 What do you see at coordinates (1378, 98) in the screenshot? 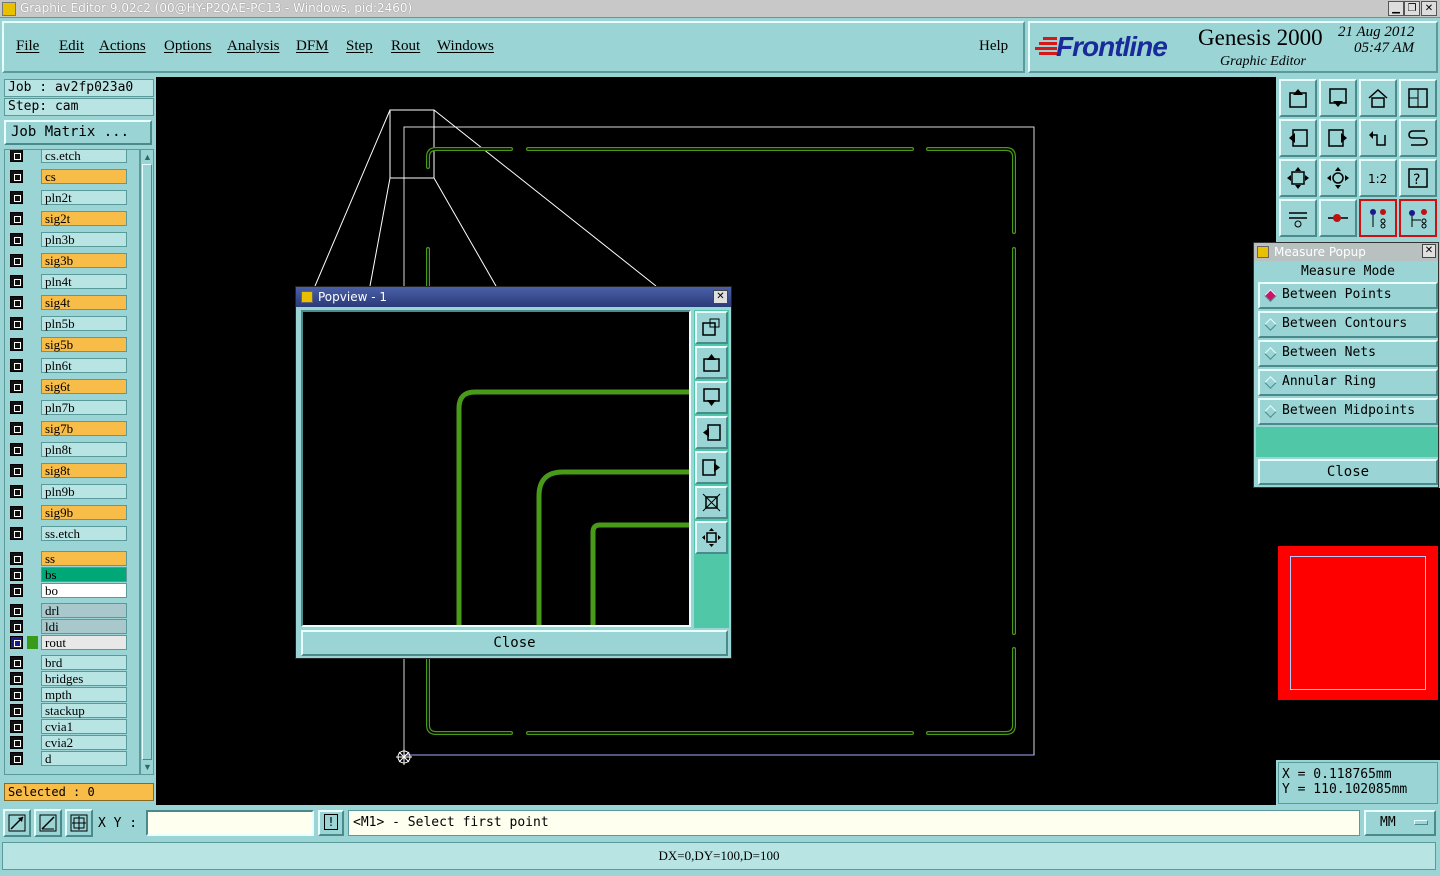
I see `home-view-button` at bounding box center [1378, 98].